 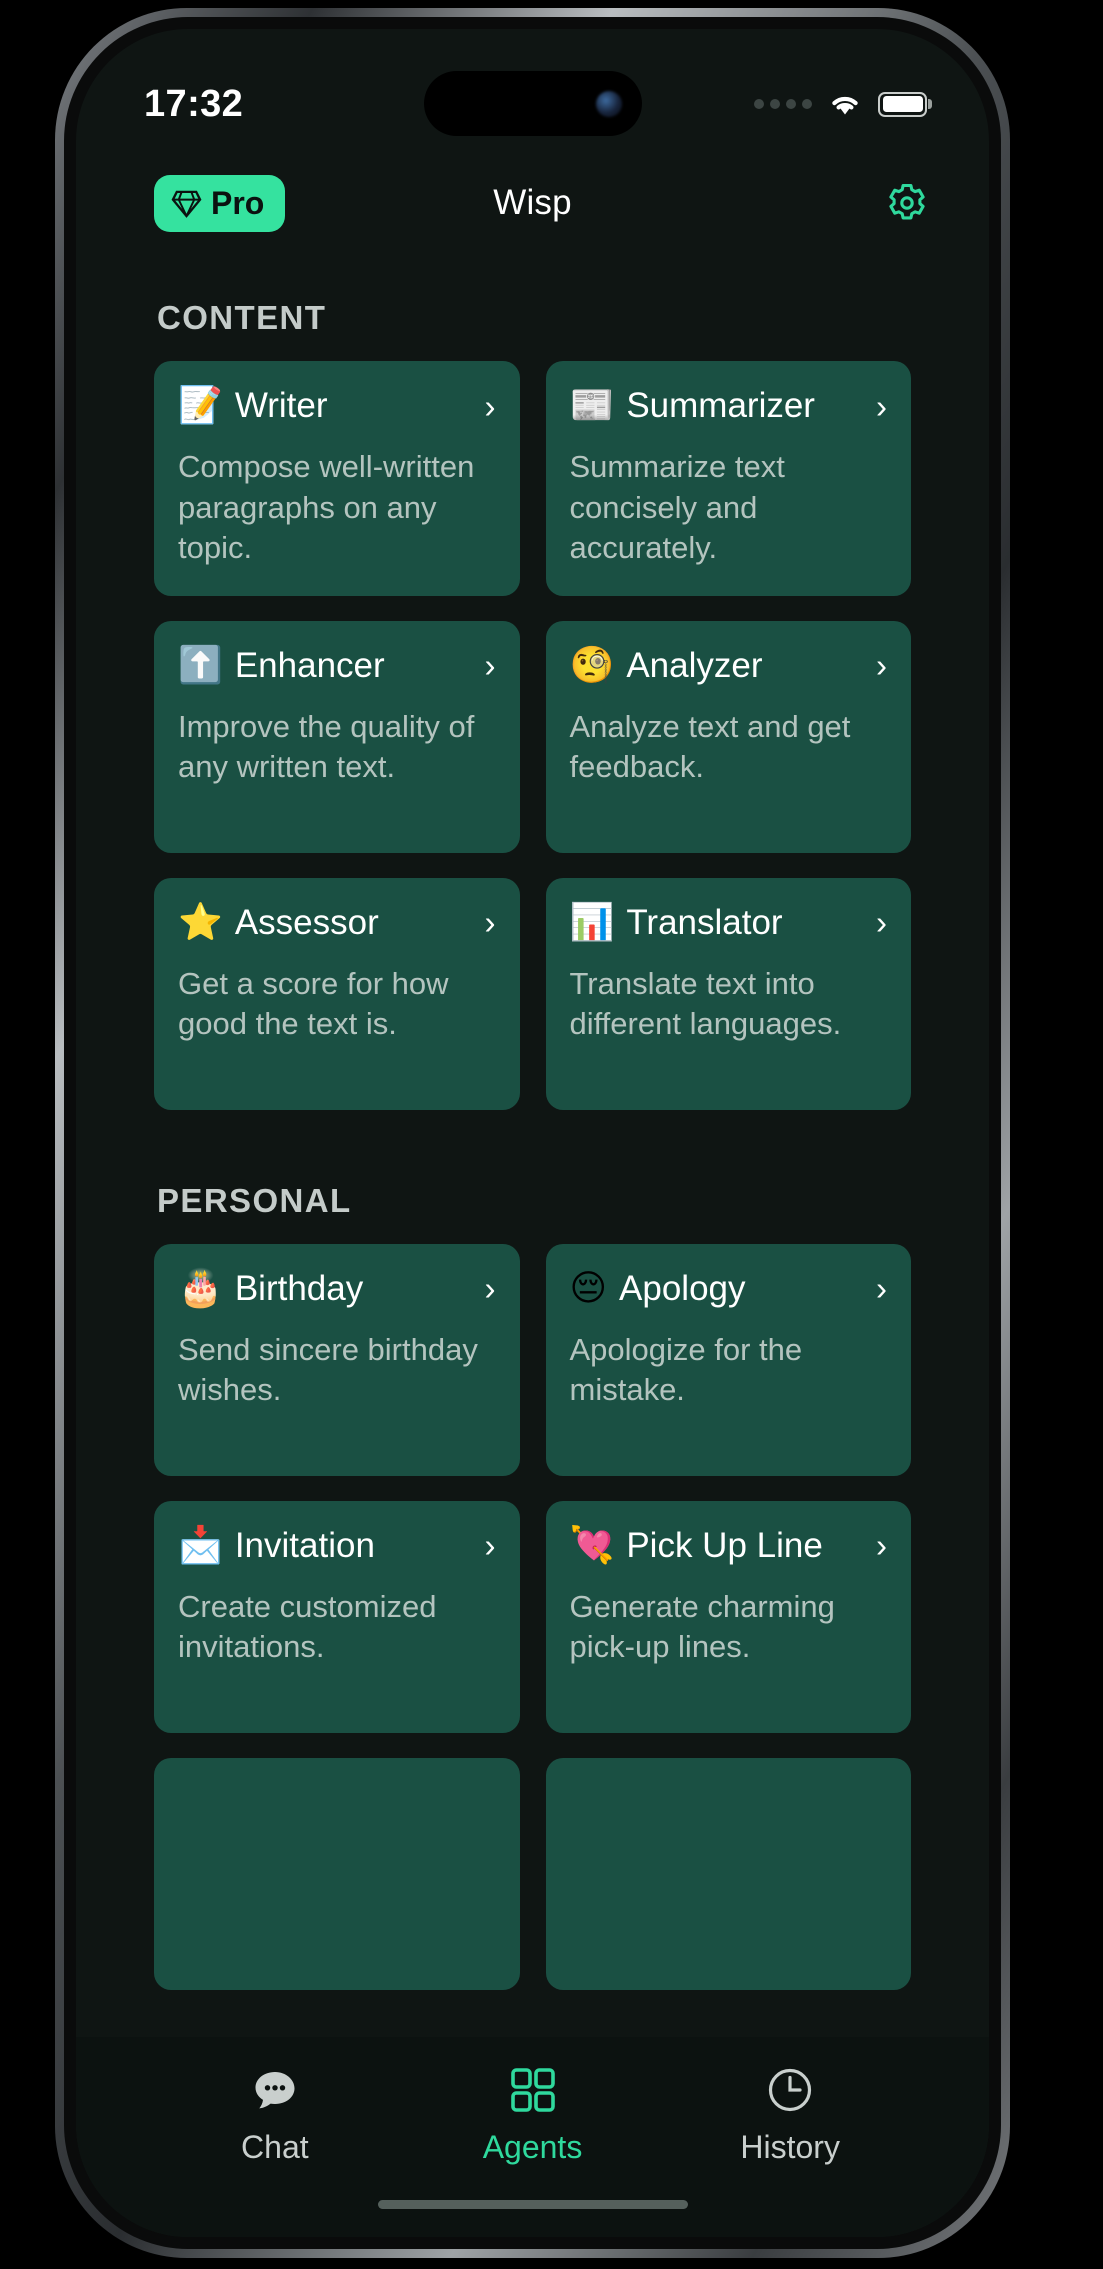 I want to click on tab-label: Chat, so click(x=275, y=2147).